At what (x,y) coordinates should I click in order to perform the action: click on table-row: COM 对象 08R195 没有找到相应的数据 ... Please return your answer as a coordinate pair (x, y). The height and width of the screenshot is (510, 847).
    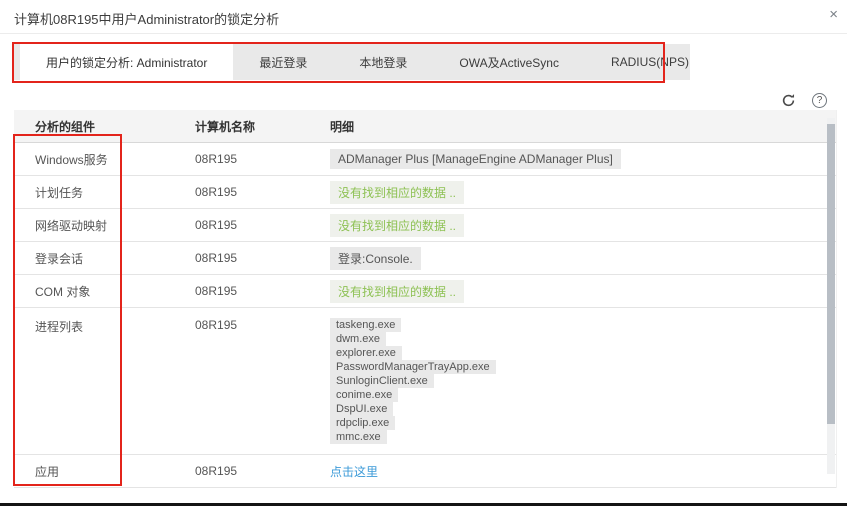
    Looking at the image, I should click on (425, 291).